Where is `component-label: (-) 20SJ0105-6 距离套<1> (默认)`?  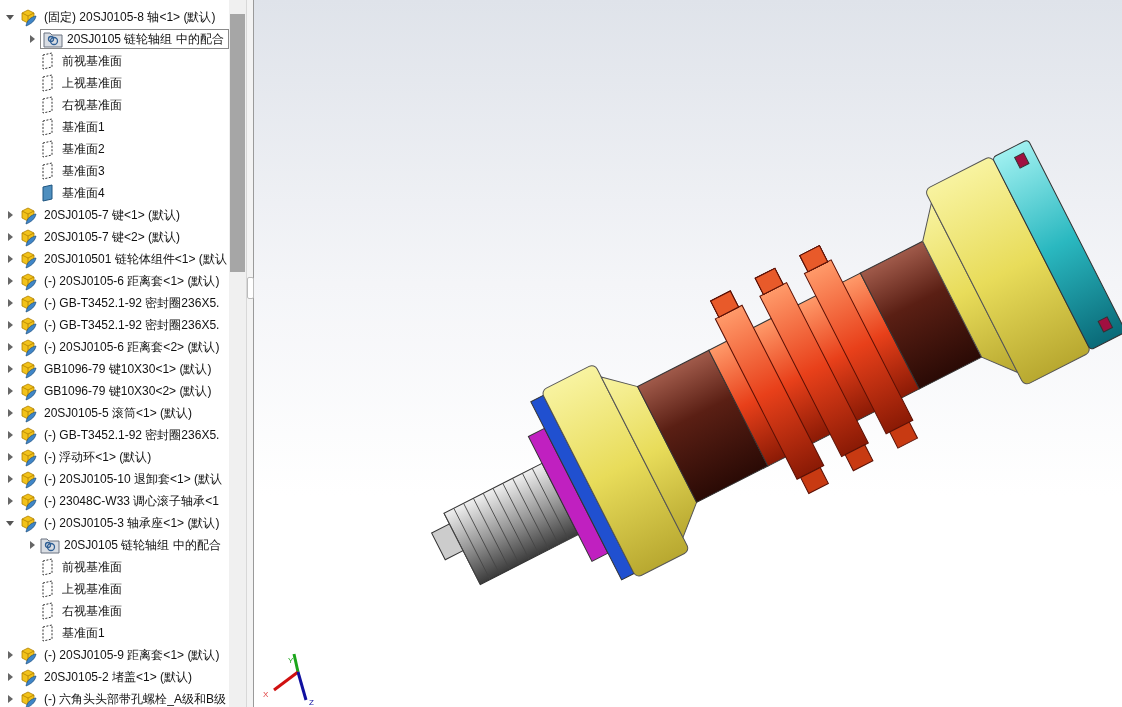 component-label: (-) 20SJ0105-6 距离套<1> (默认) is located at coordinates (132, 281).